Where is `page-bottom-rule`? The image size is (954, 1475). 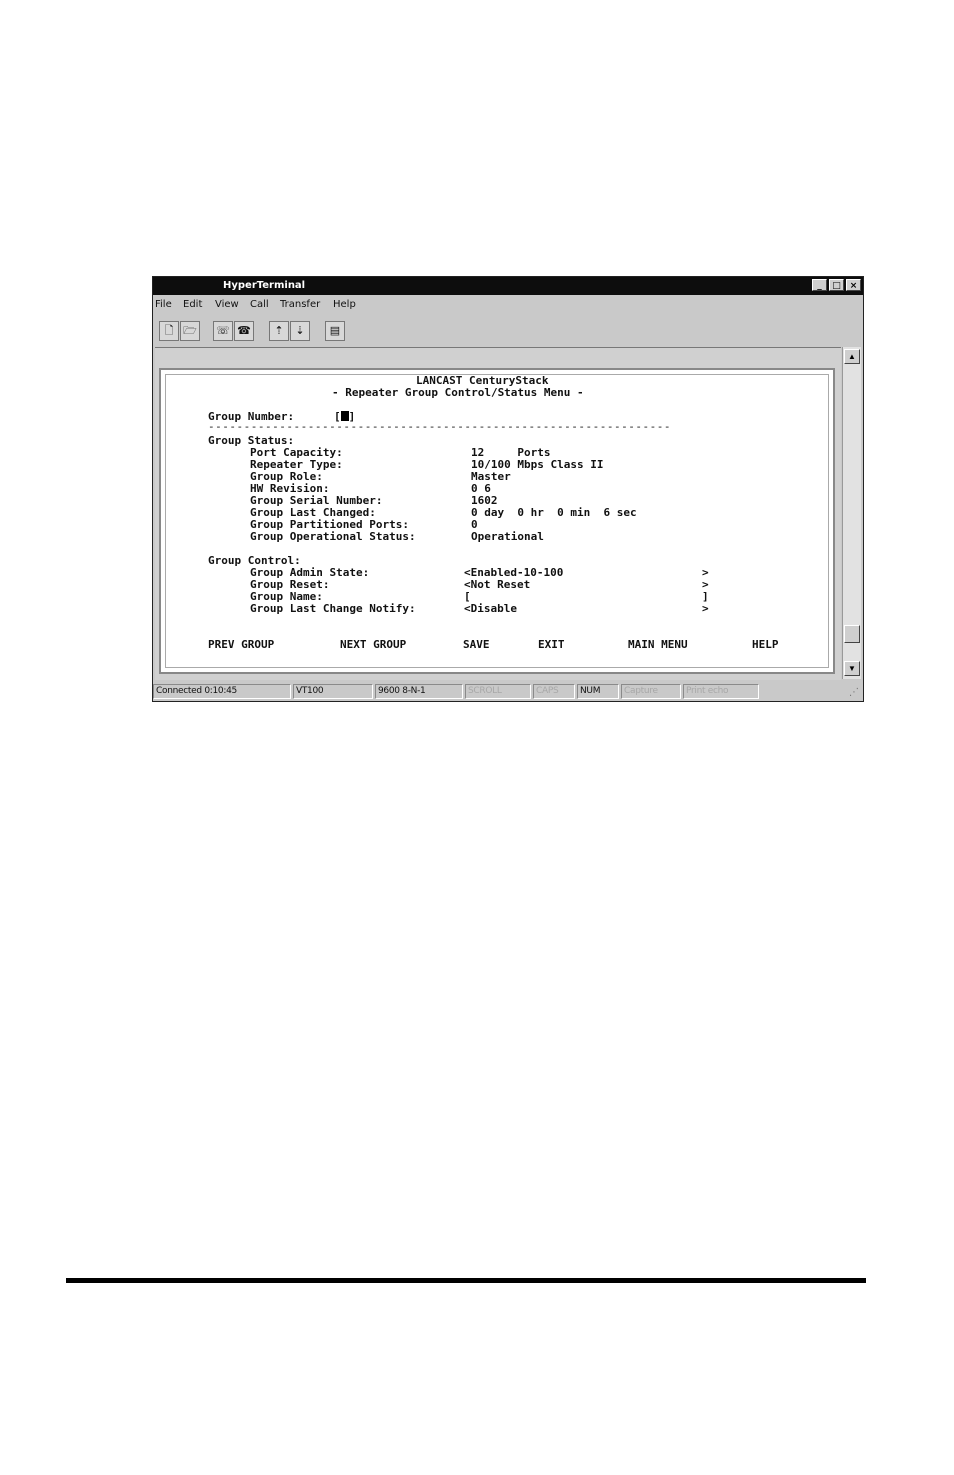
page-bottom-rule is located at coordinates (466, 1280).